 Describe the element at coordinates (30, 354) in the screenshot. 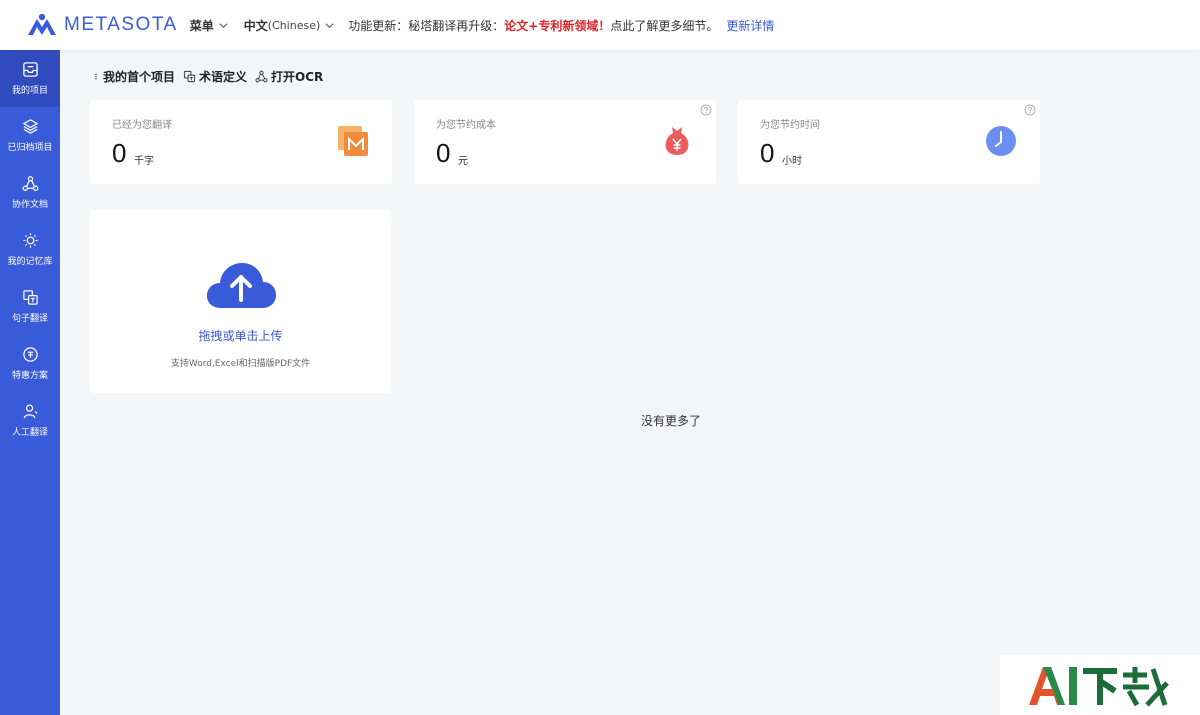

I see `discount-icon` at that location.